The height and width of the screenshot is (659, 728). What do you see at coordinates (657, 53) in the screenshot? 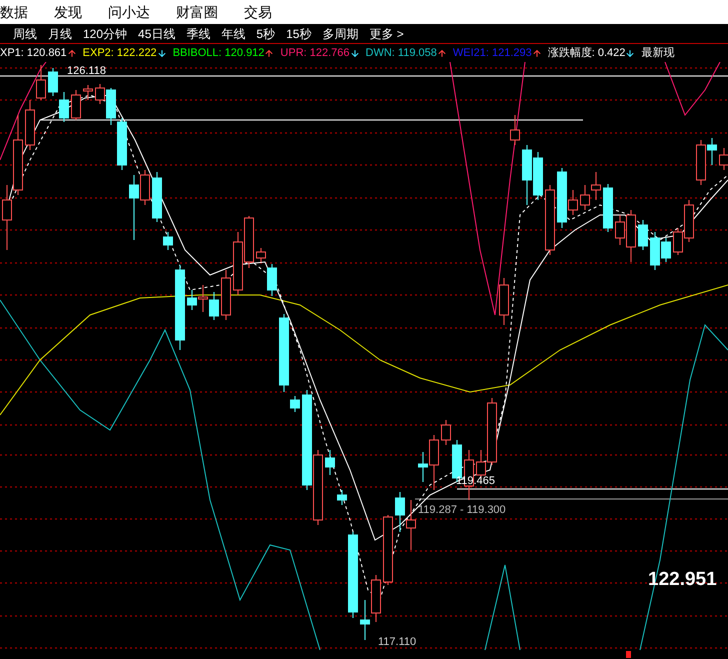
I see `indicator-value: 最新现` at bounding box center [657, 53].